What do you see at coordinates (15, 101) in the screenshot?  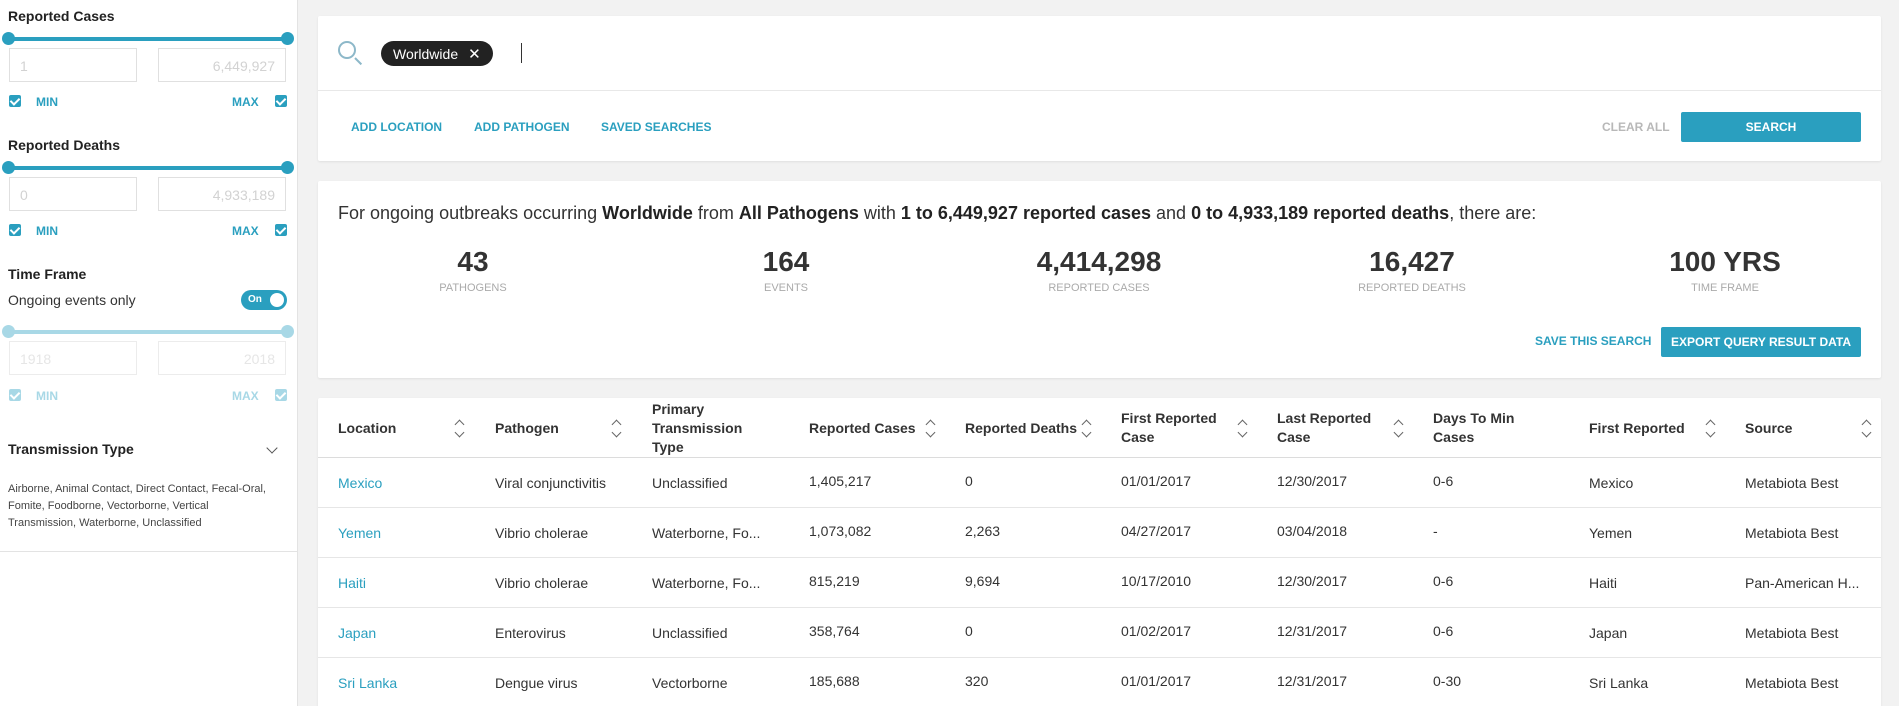 I see `cases-min-checkbox` at bounding box center [15, 101].